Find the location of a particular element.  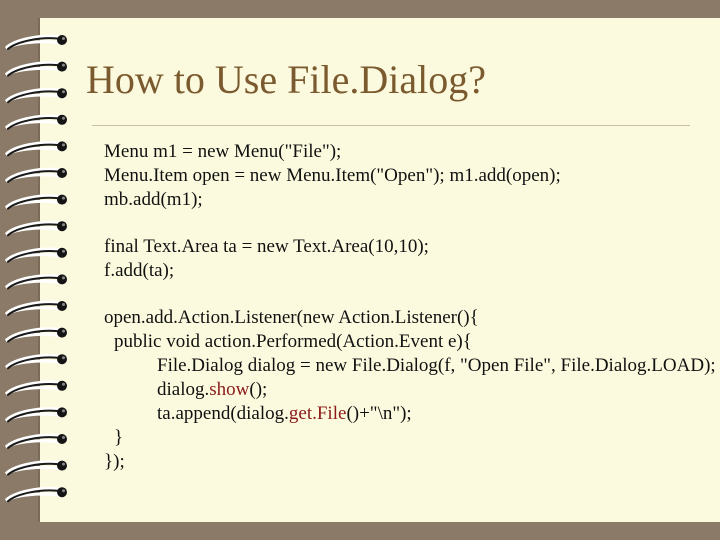

title-divider is located at coordinates (391, 125).